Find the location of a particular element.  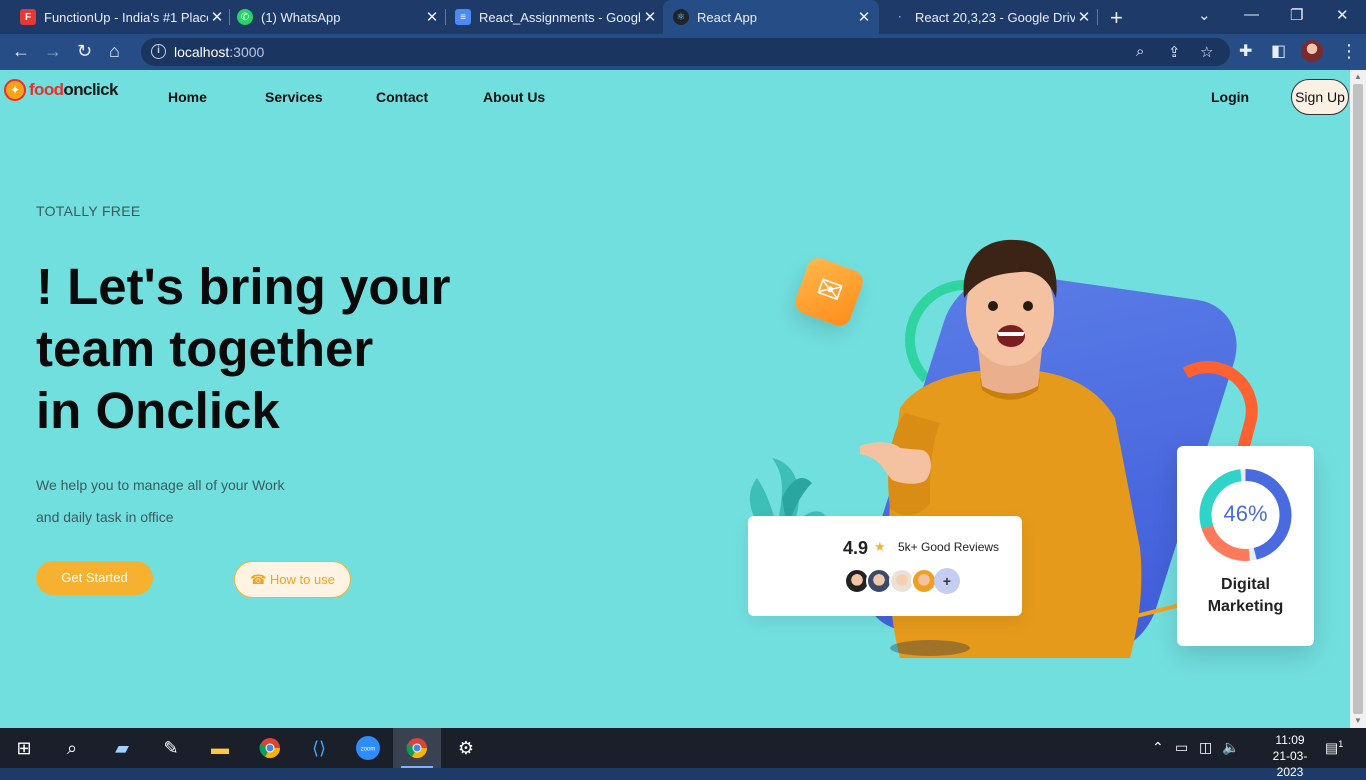

url-text: localhost:3000 is located at coordinates (219, 52).